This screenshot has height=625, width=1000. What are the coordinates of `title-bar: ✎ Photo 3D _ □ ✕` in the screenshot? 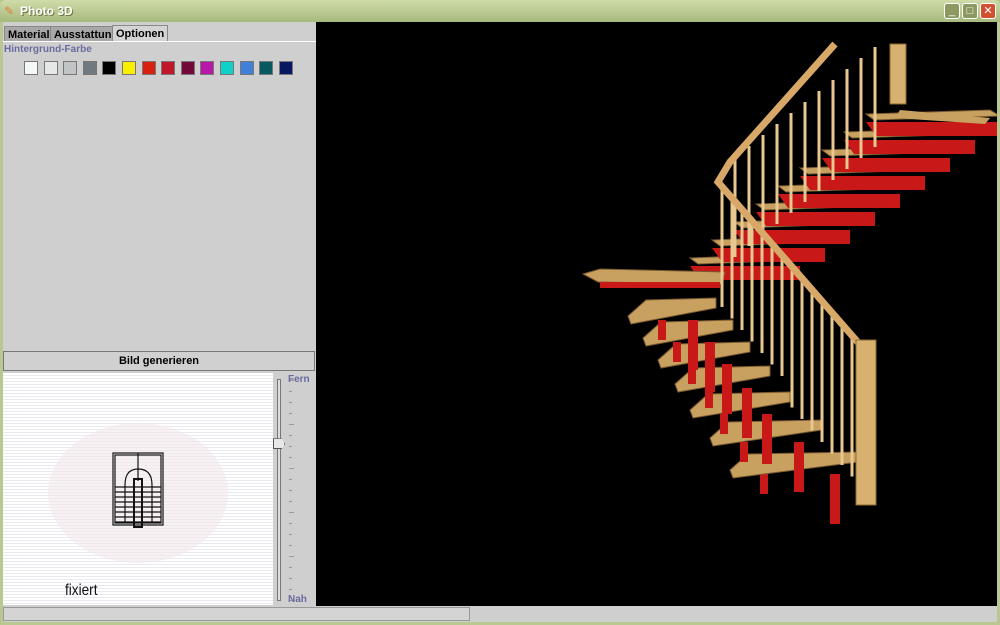 It's located at (500, 11).